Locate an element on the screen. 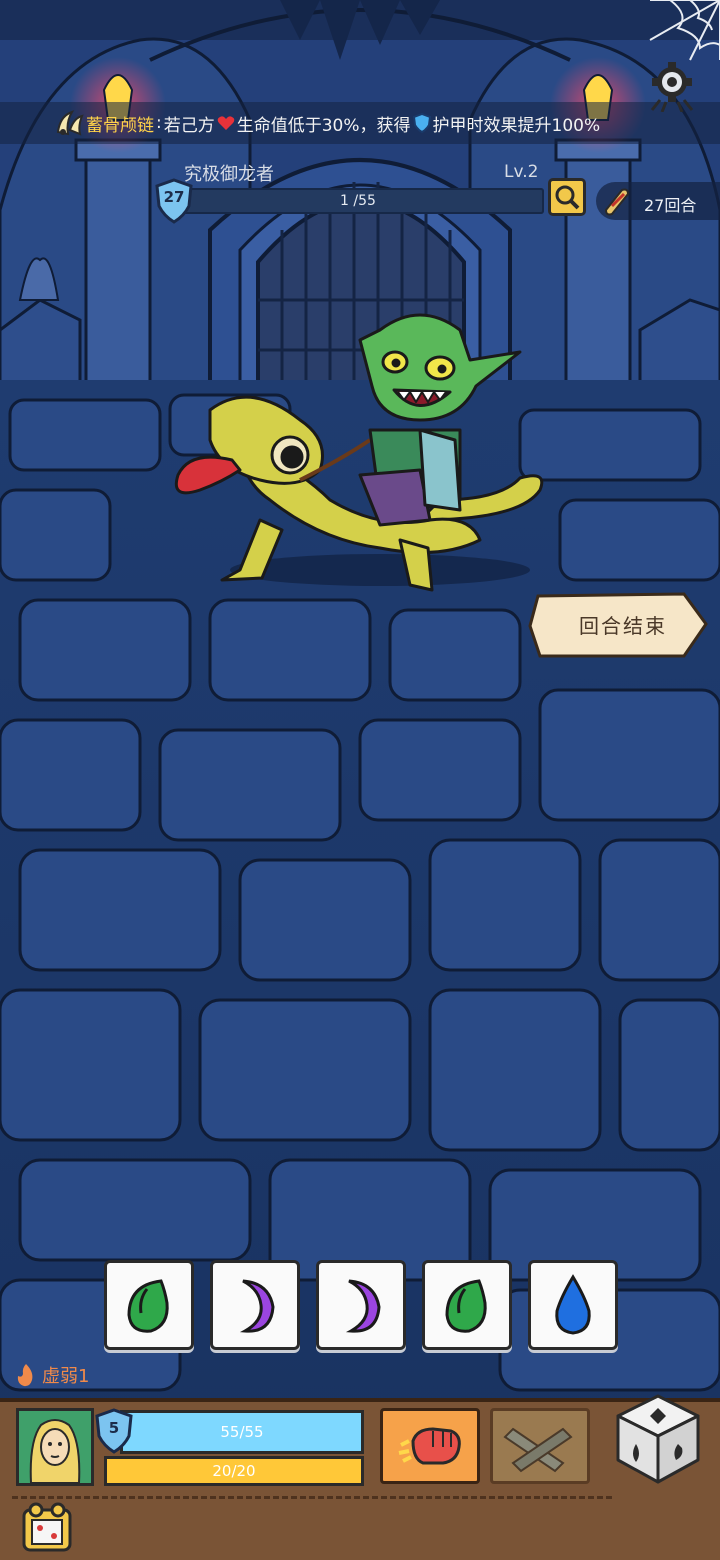 Image resolution: width=720 pixels, height=1560 pixels. divider is located at coordinates (312, 1497).